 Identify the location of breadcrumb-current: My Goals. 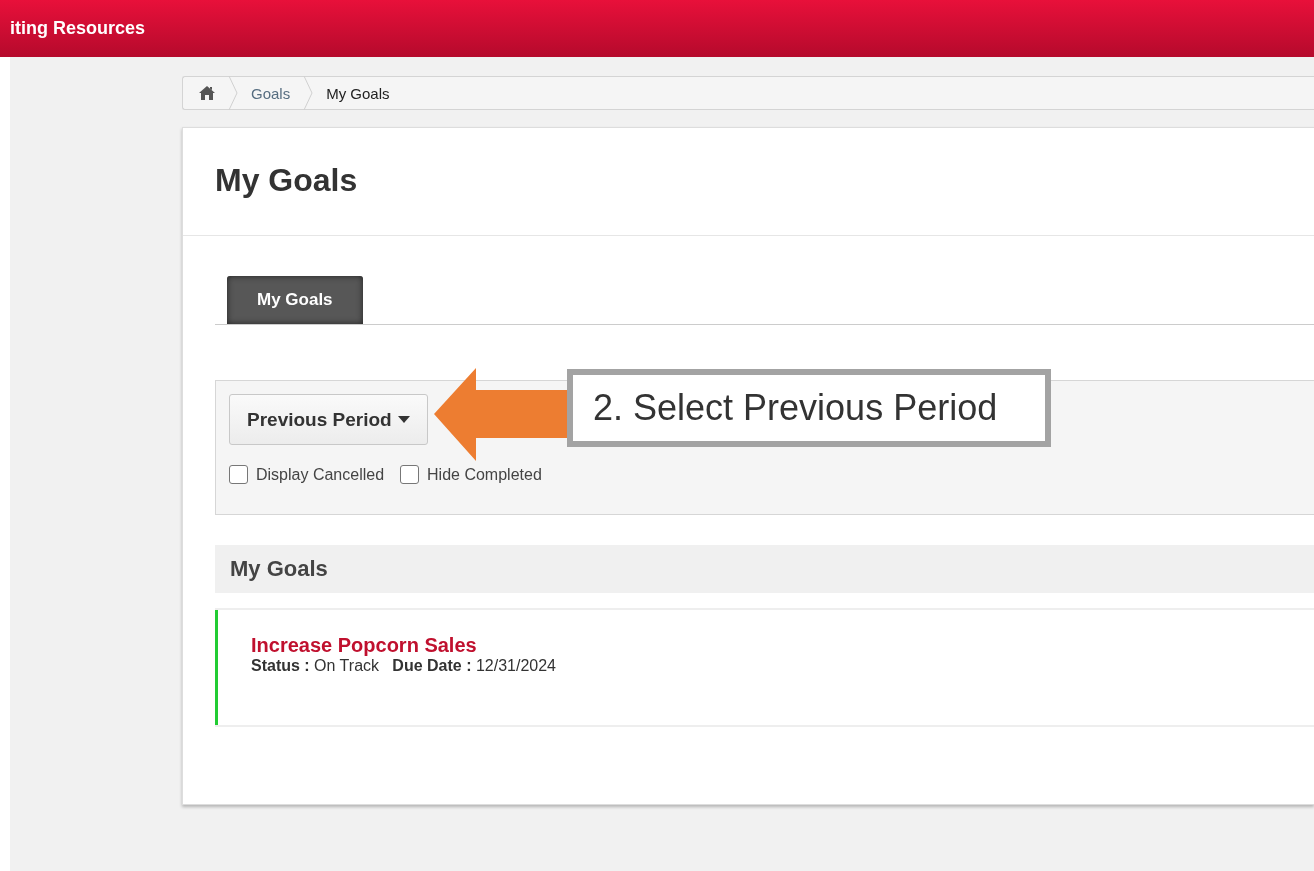
(358, 93).